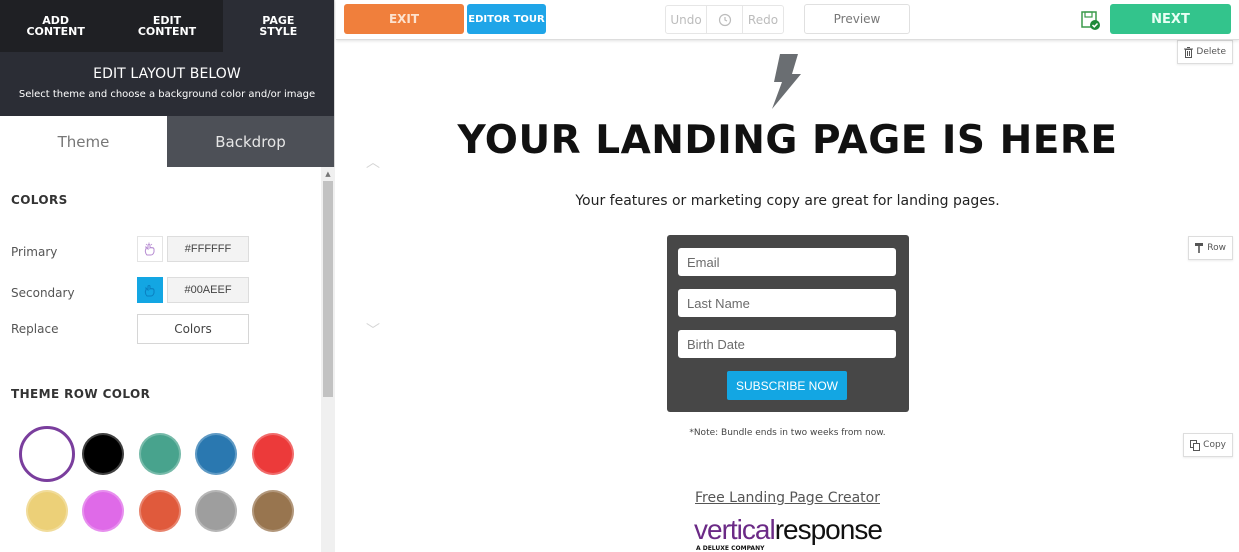  I want to click on history-controls: Undo Redo, so click(724, 19).